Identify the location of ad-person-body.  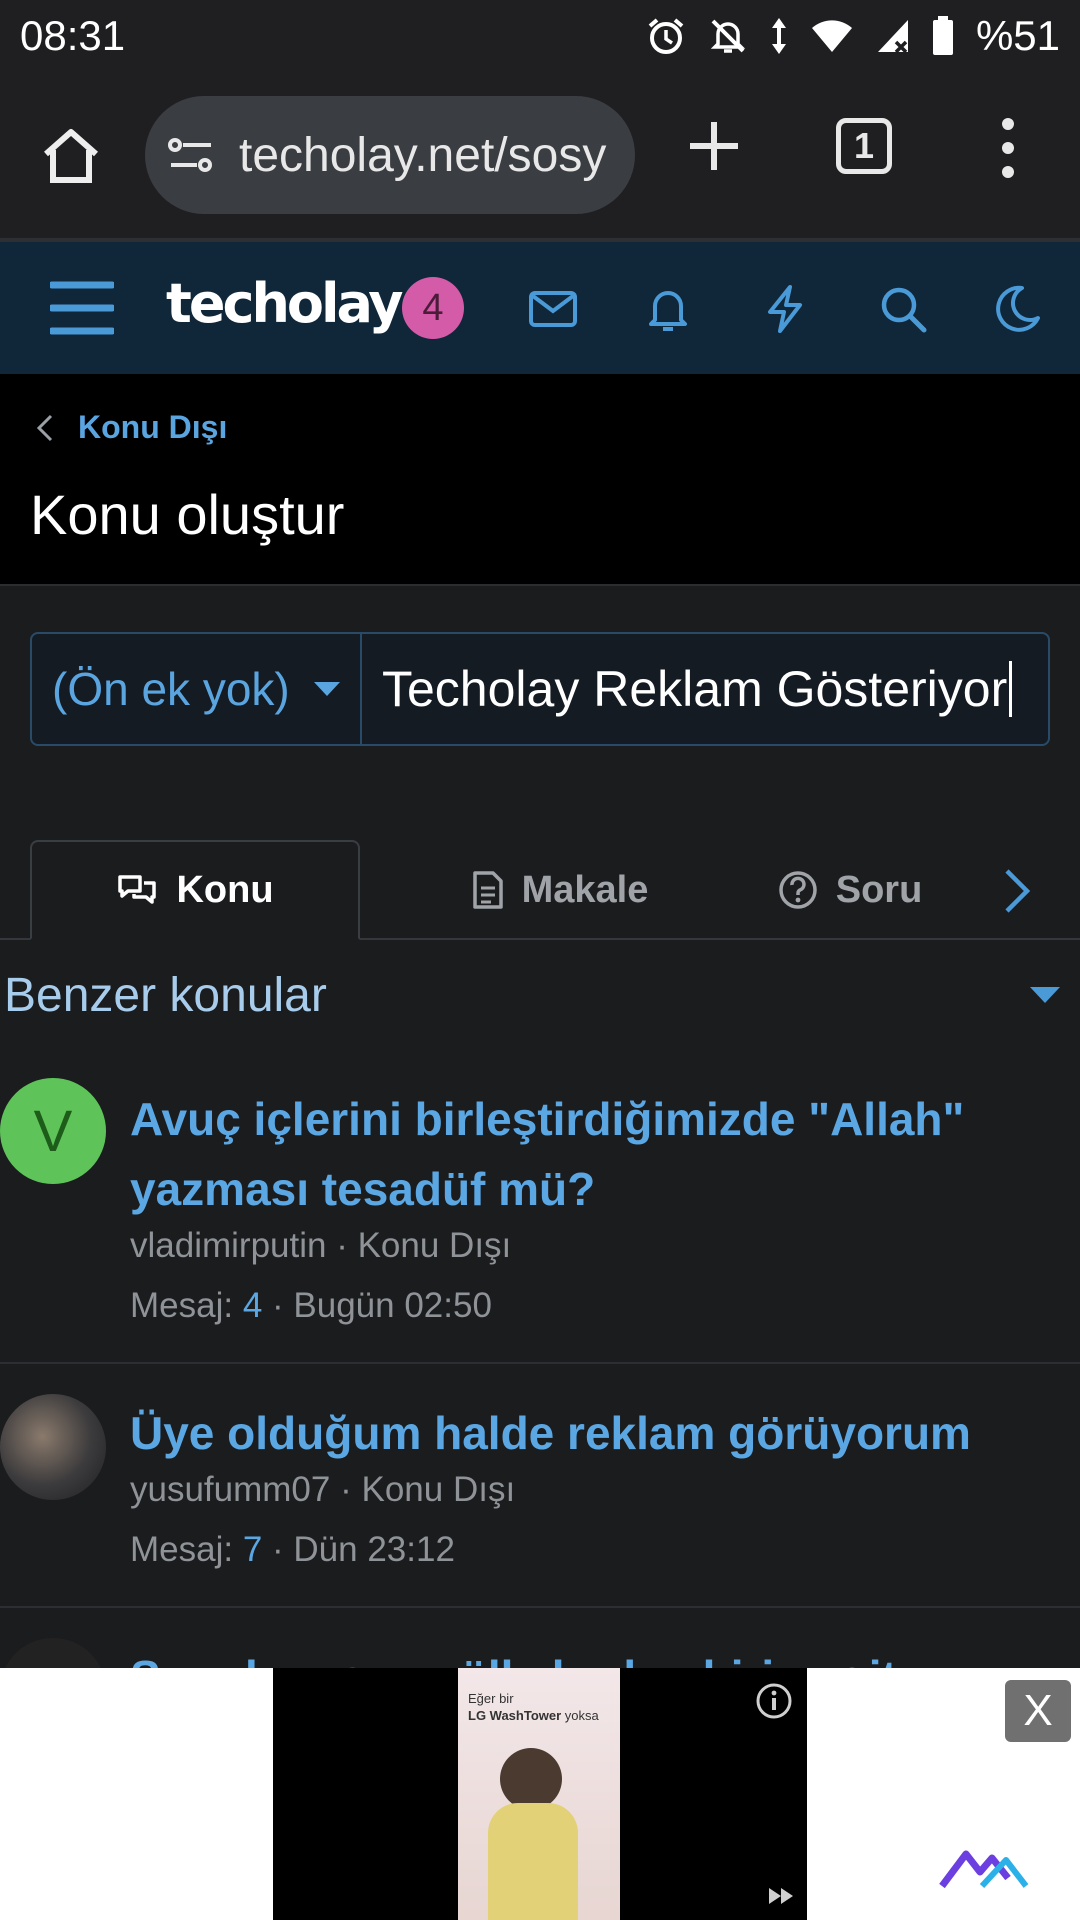
(533, 1861).